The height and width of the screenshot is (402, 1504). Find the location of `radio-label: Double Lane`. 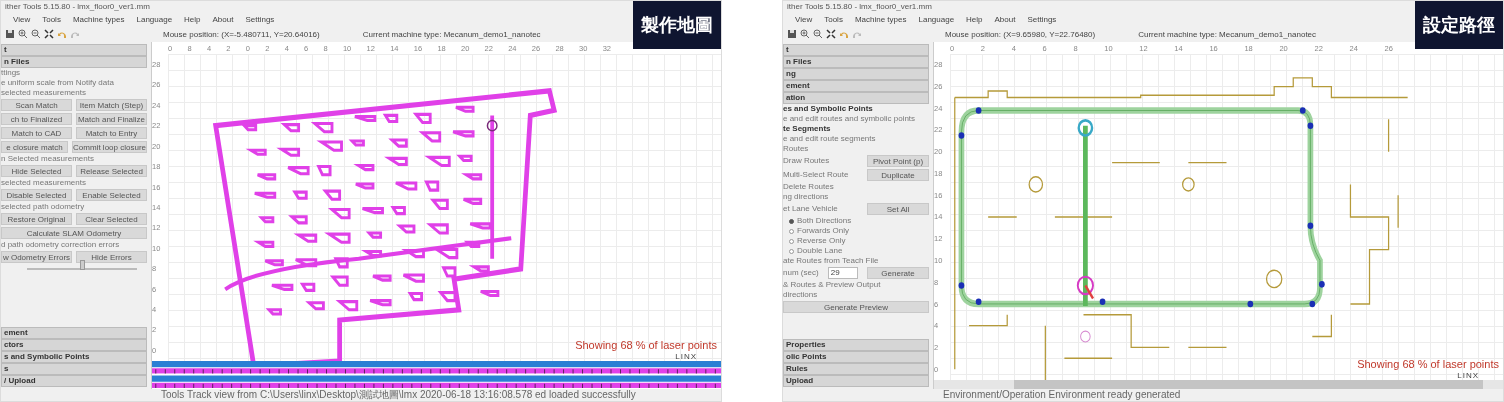

radio-label: Double Lane is located at coordinates (820, 251).